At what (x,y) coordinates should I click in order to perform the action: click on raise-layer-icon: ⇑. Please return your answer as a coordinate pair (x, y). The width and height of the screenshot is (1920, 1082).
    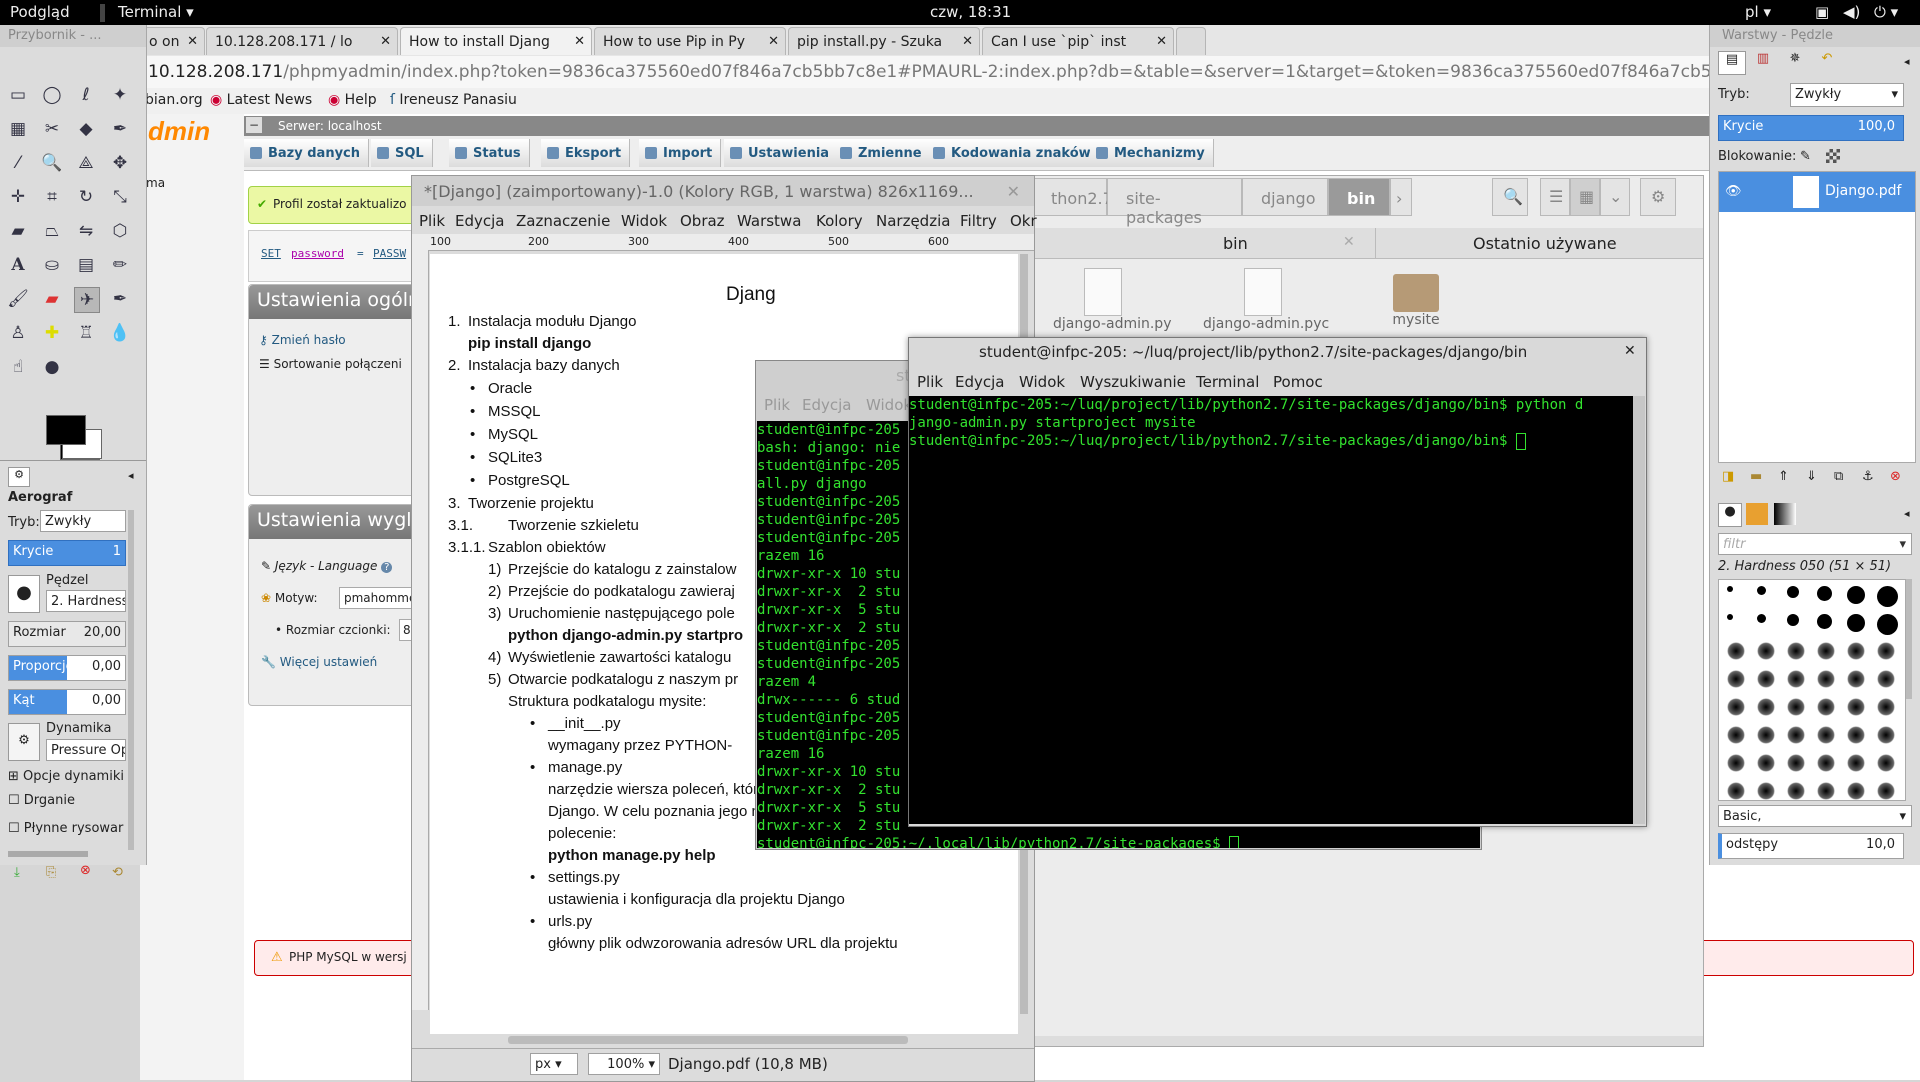
    Looking at the image, I should click on (1783, 476).